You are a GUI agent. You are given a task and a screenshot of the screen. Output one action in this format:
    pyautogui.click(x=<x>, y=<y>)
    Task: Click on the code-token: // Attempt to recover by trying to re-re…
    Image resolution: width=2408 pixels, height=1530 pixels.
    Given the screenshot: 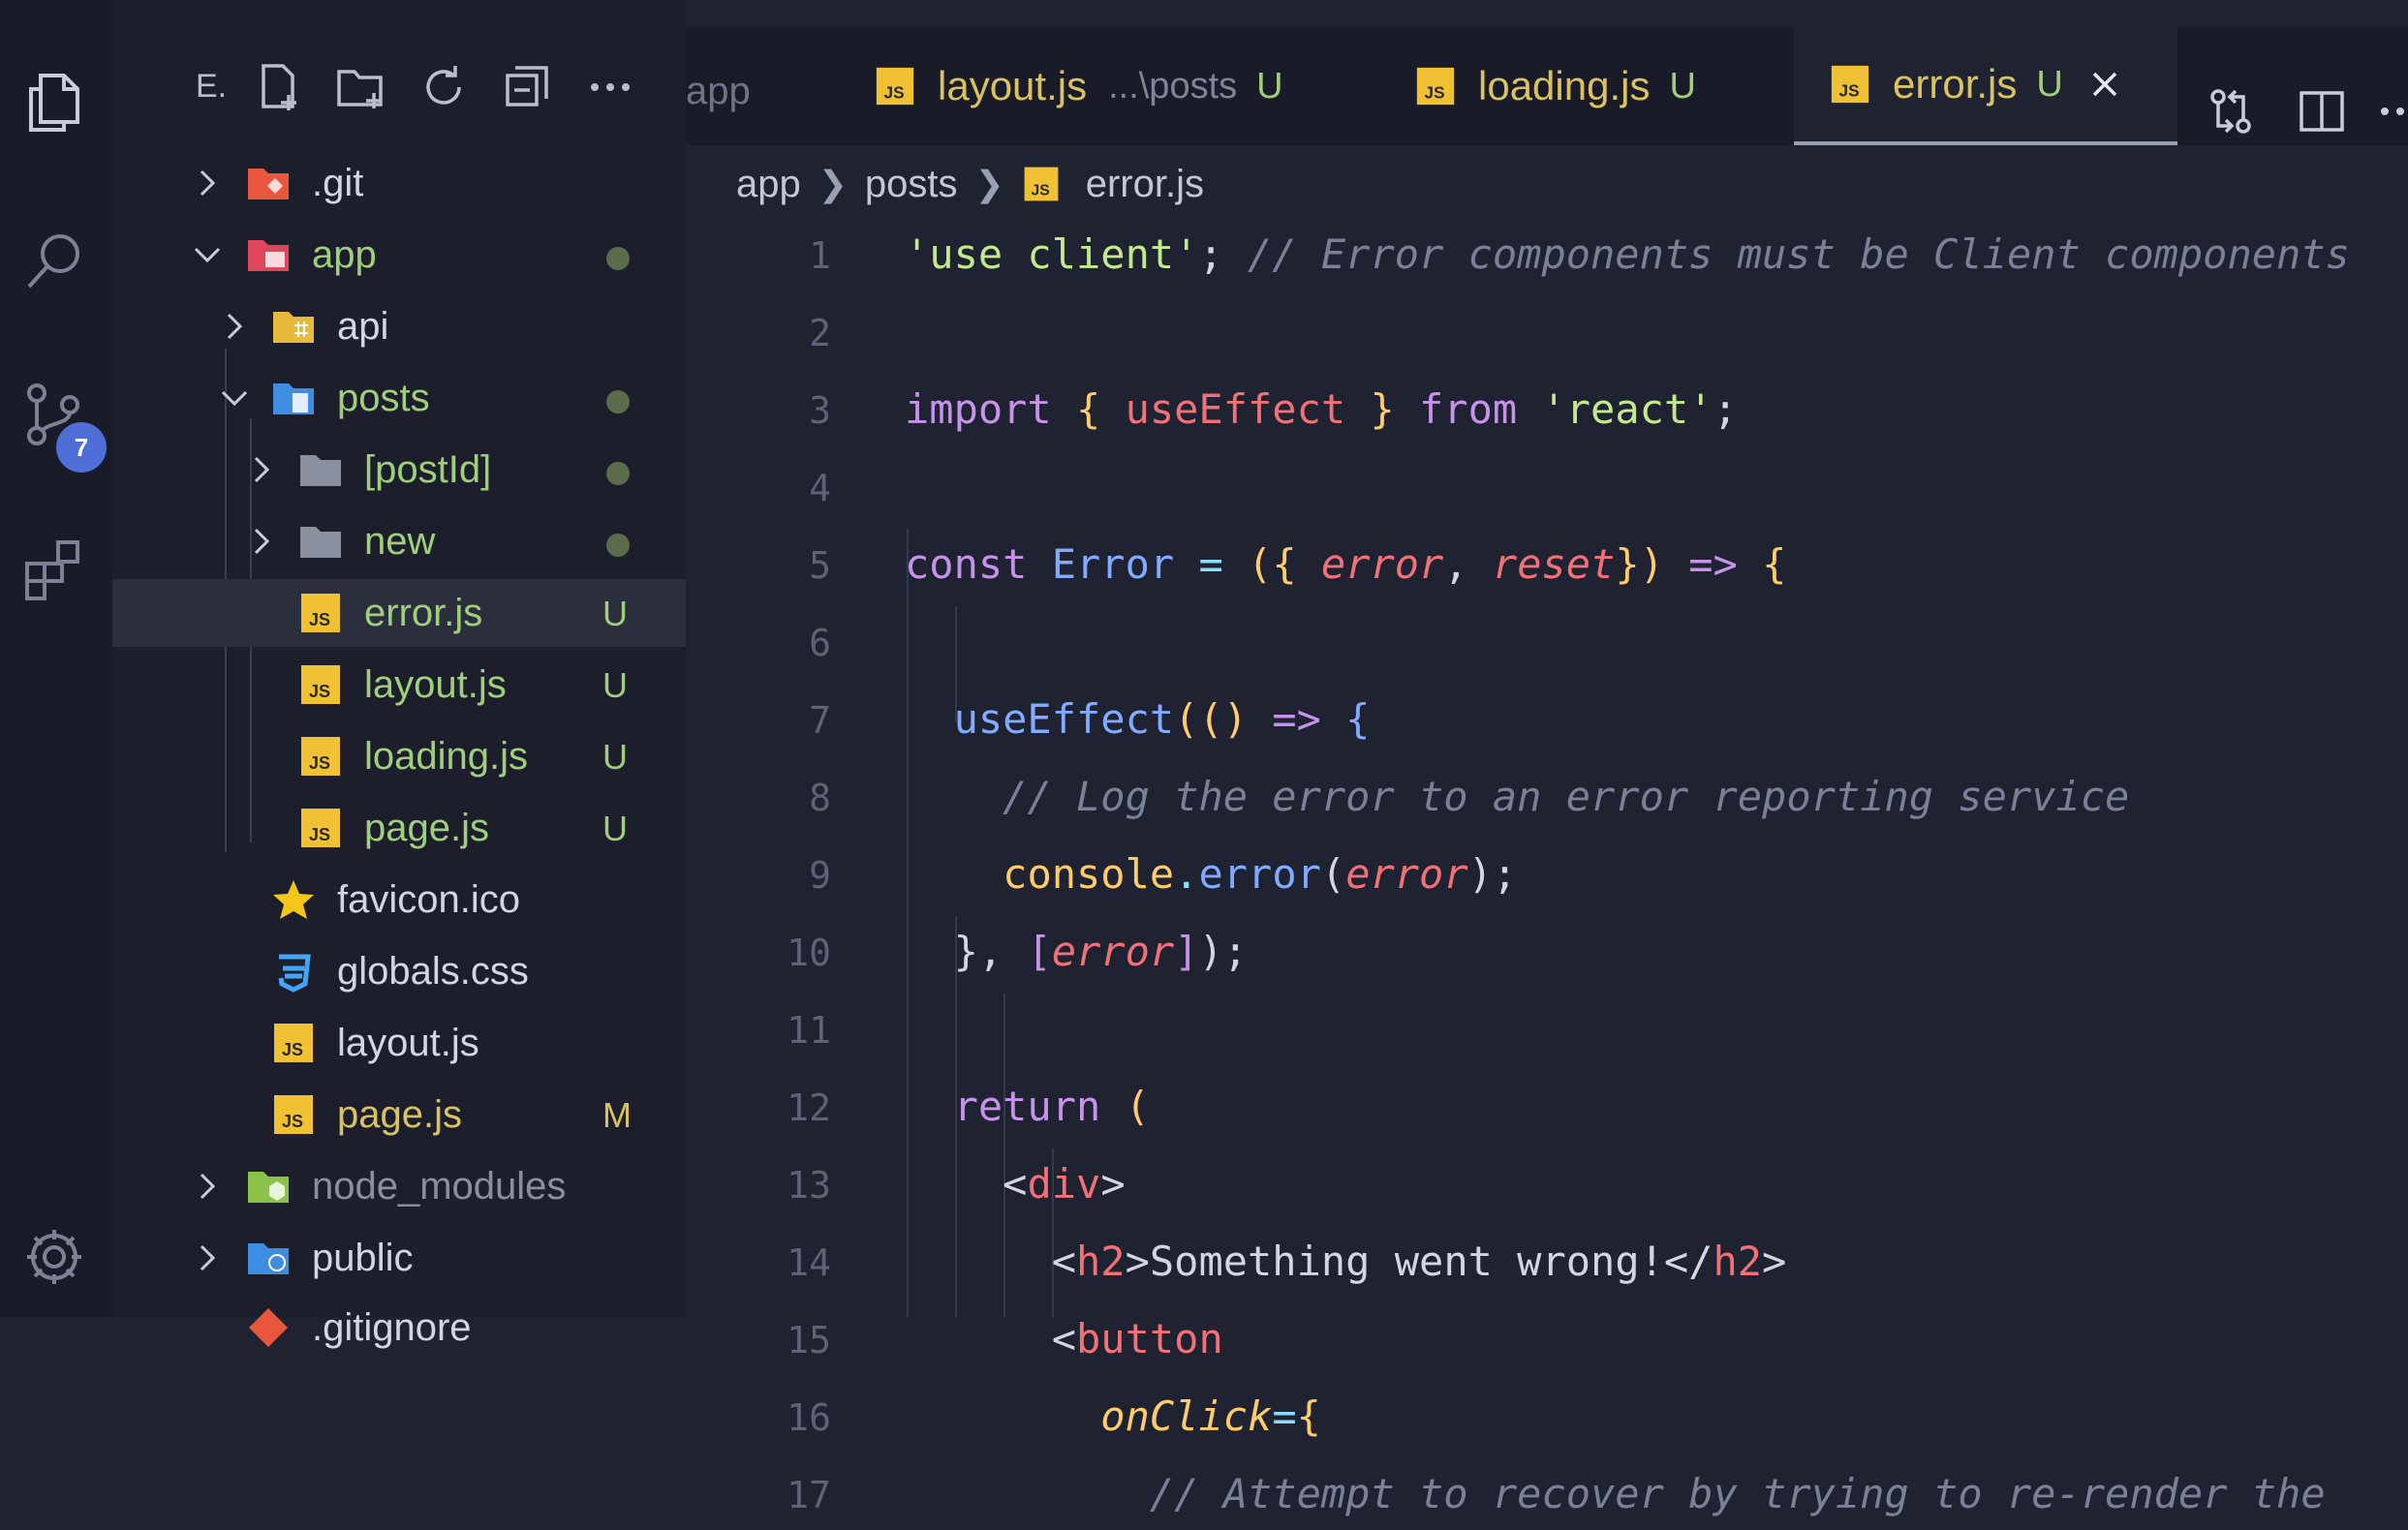 What is the action you would take?
    pyautogui.click(x=1737, y=1494)
    